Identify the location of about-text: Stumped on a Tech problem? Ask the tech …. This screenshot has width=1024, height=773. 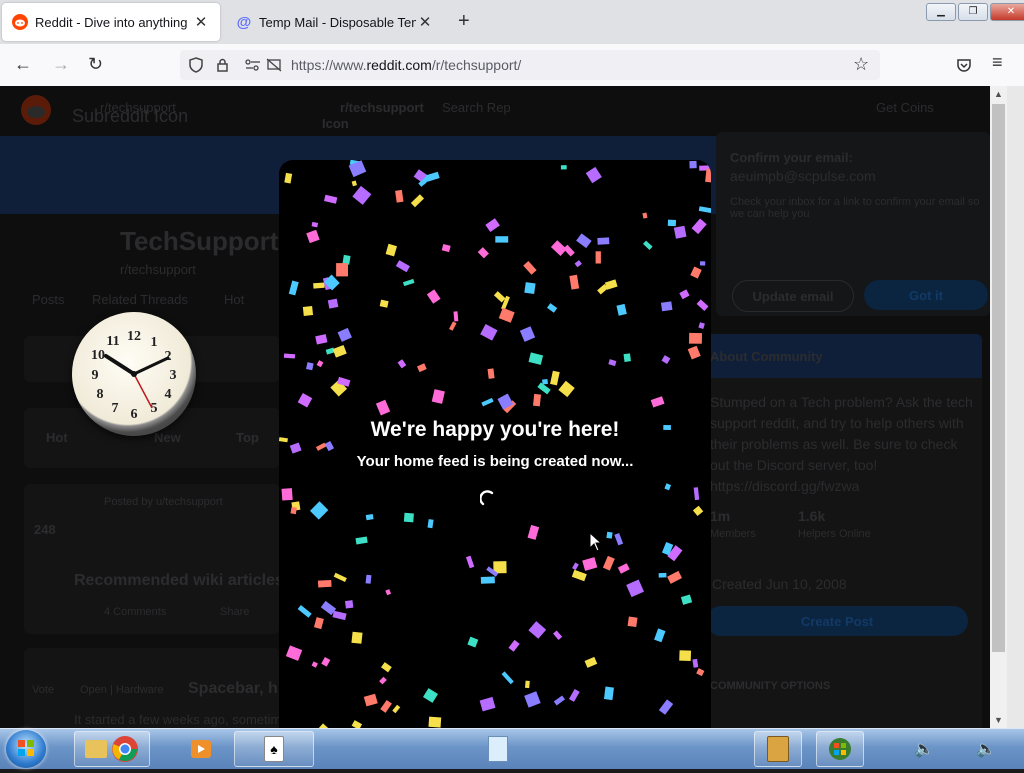
(841, 444).